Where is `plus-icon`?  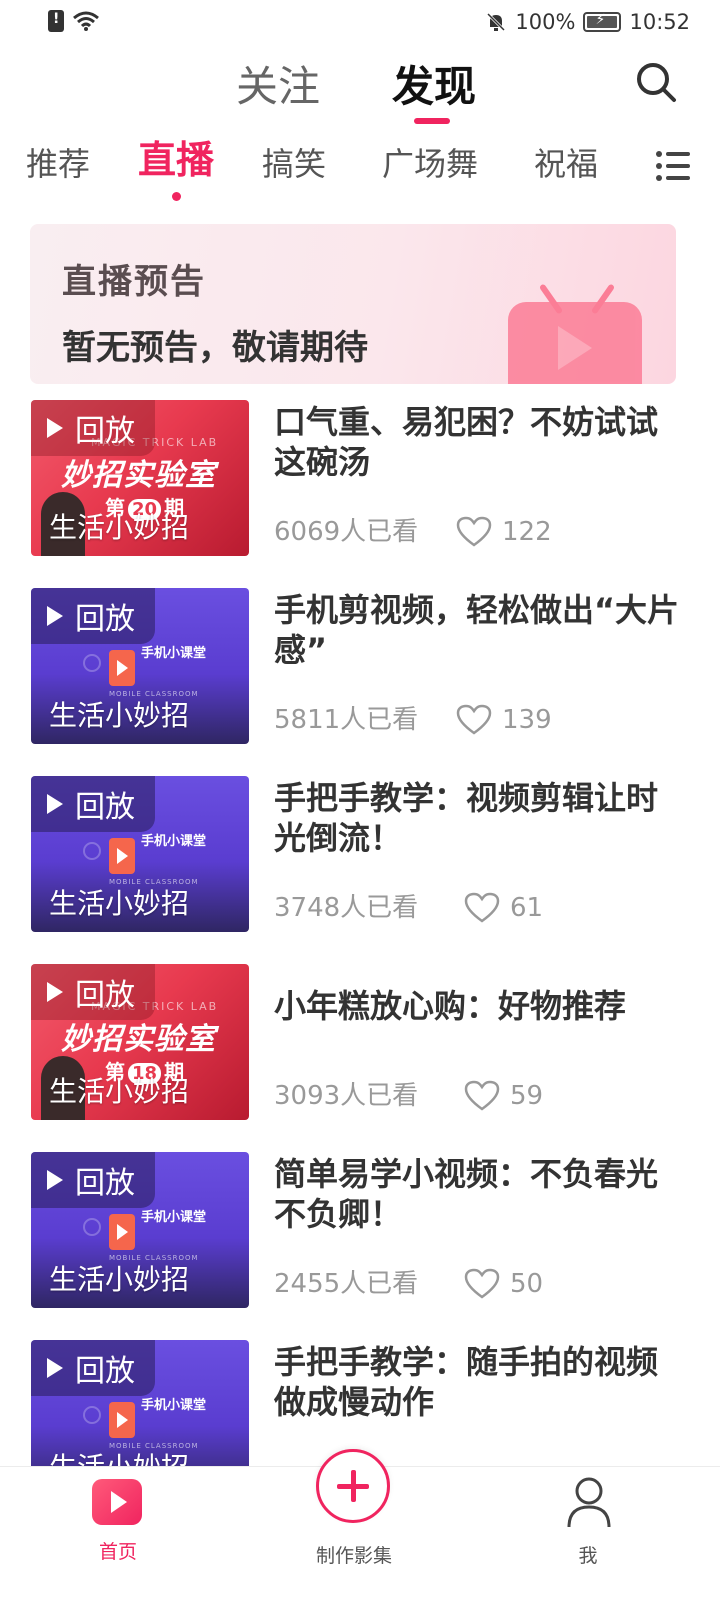 plus-icon is located at coordinates (353, 1486).